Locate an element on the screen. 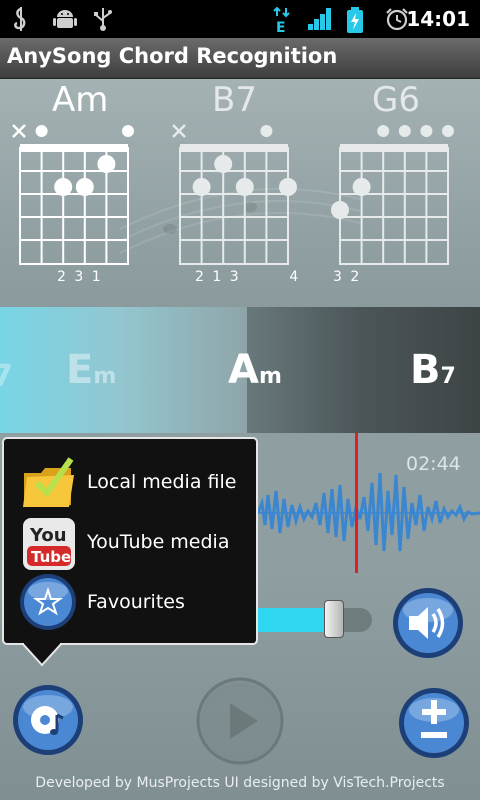  chord-diagram-am is located at coordinates (73, 193).